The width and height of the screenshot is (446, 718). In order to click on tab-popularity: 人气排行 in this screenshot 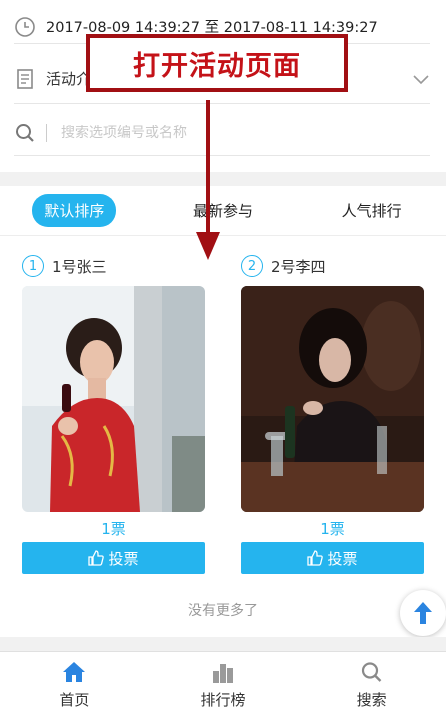, I will do `click(371, 210)`.